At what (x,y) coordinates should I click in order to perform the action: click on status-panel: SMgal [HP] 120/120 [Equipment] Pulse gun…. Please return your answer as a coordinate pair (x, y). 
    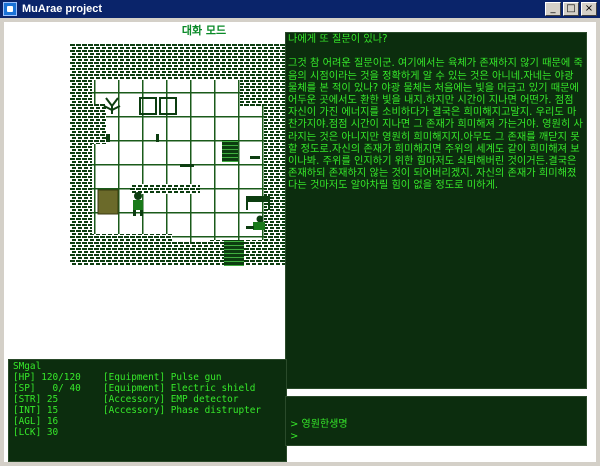
    Looking at the image, I should click on (147, 410).